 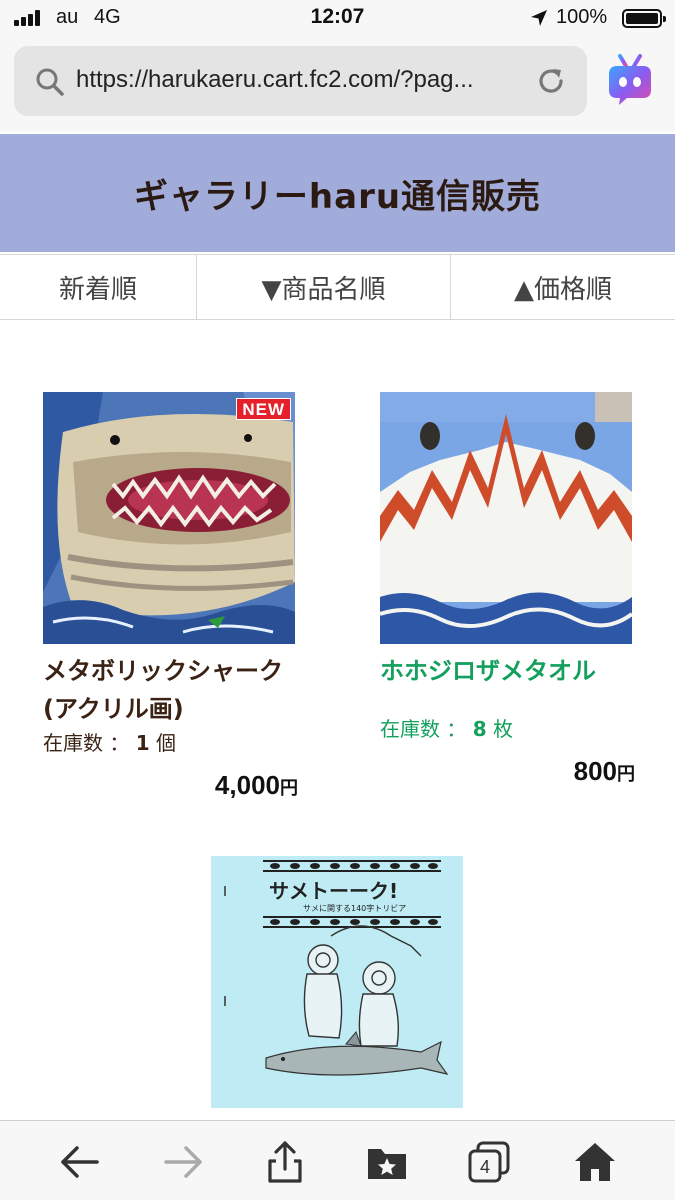 I want to click on product-image, so click(x=506, y=518).